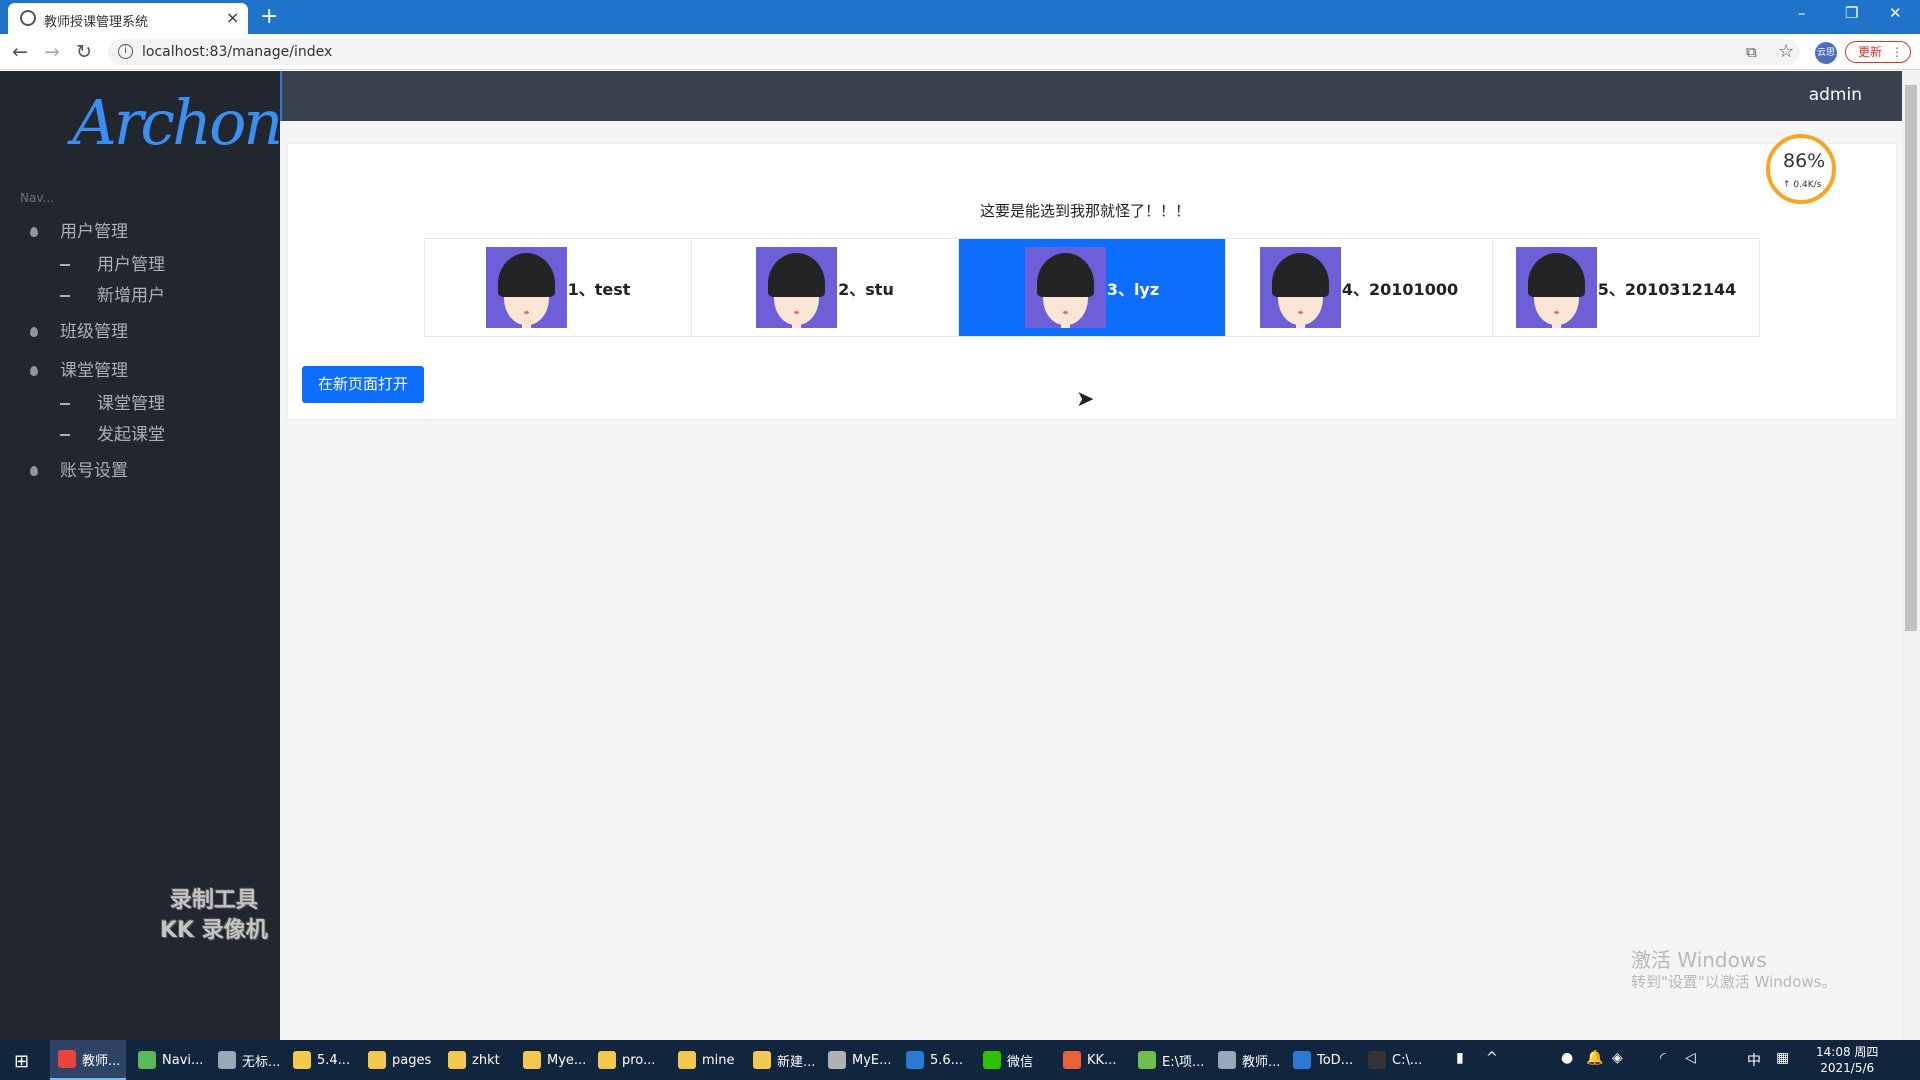  What do you see at coordinates (79, 229) in the screenshot?
I see `sidebar-group-user: 用户管理` at bounding box center [79, 229].